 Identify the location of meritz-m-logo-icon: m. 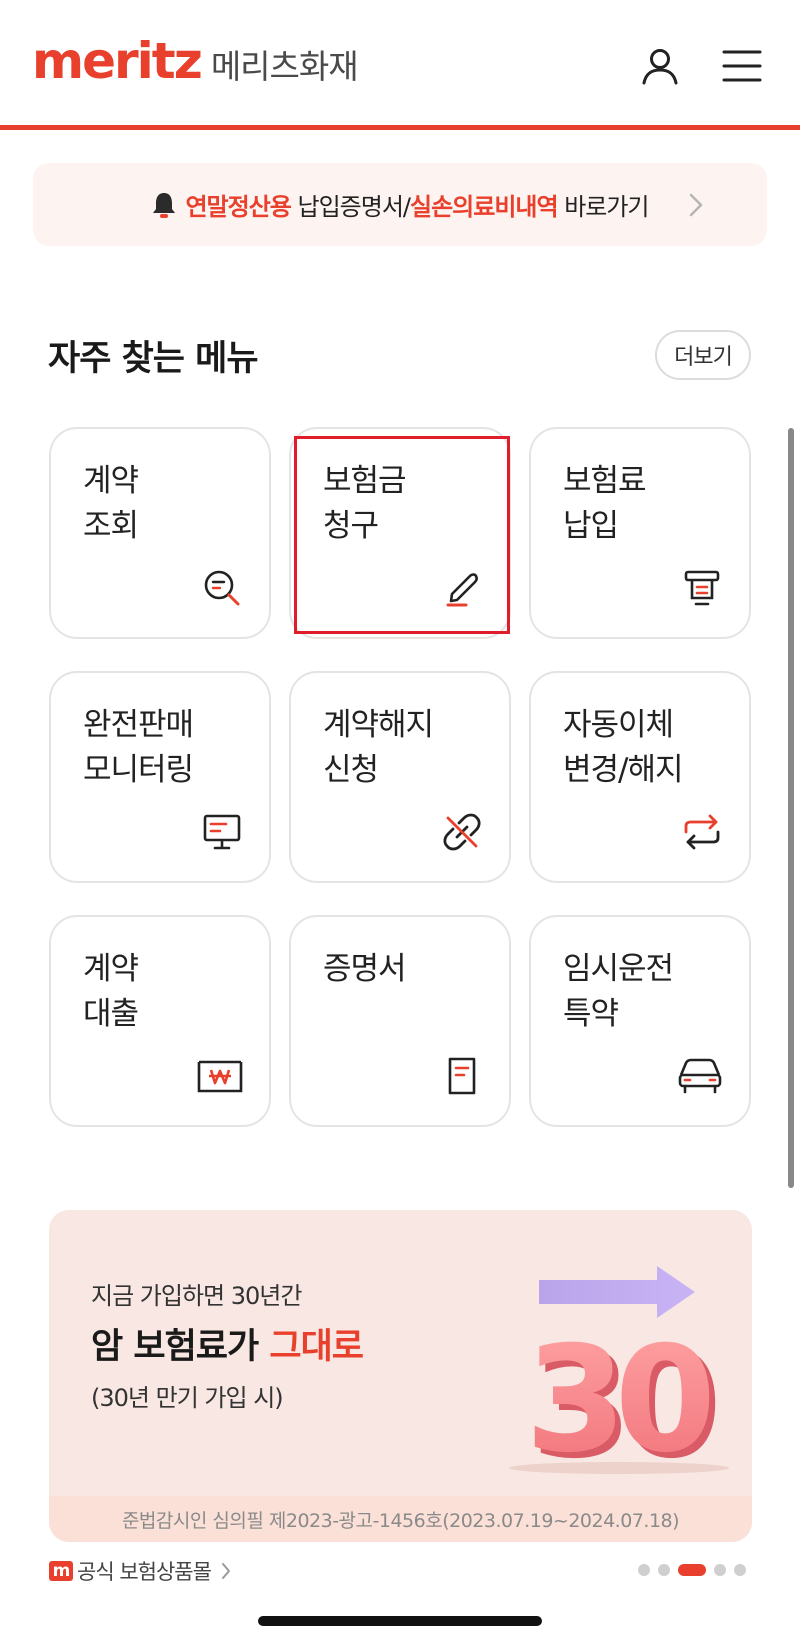
(61, 1571).